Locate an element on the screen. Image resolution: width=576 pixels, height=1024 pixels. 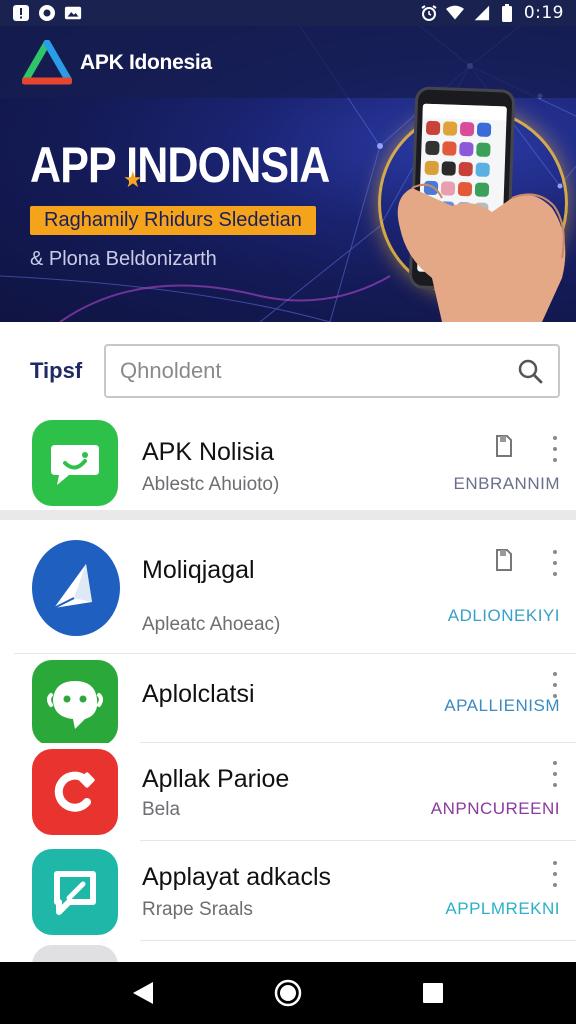
phone-c-icon is located at coordinates (75, 792).